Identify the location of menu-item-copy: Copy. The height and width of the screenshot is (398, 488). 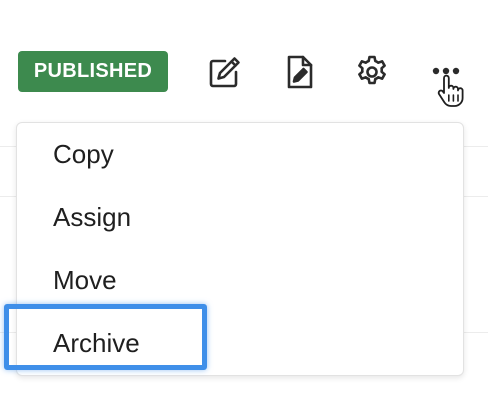
(240, 154).